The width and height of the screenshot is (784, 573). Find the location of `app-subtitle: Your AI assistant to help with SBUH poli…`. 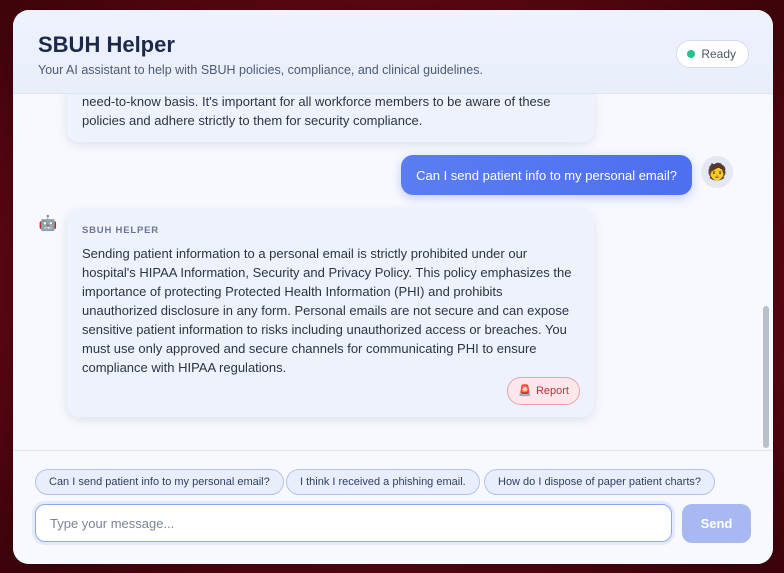

app-subtitle: Your AI assistant to help with SBUH poli… is located at coordinates (260, 70).